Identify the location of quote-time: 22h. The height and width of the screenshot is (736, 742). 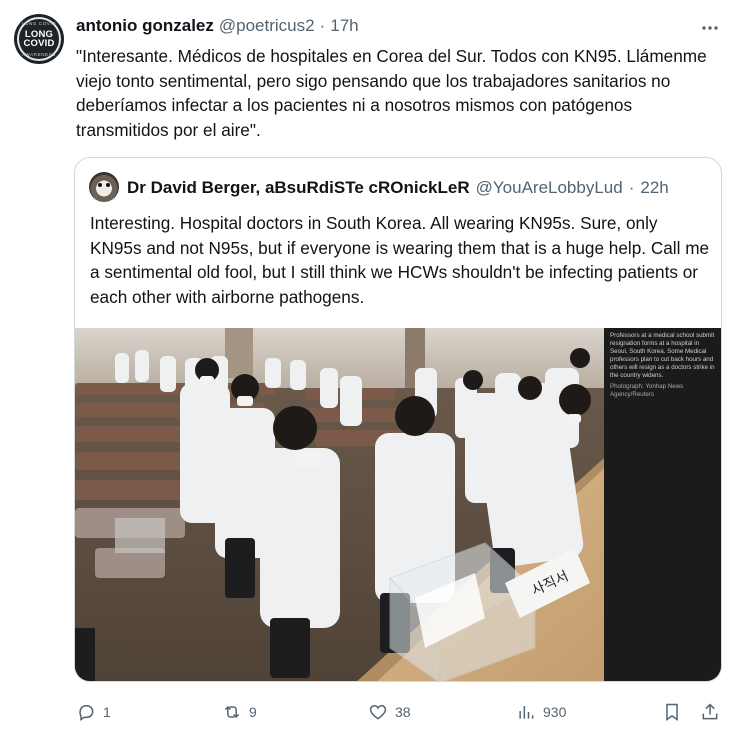
(654, 188).